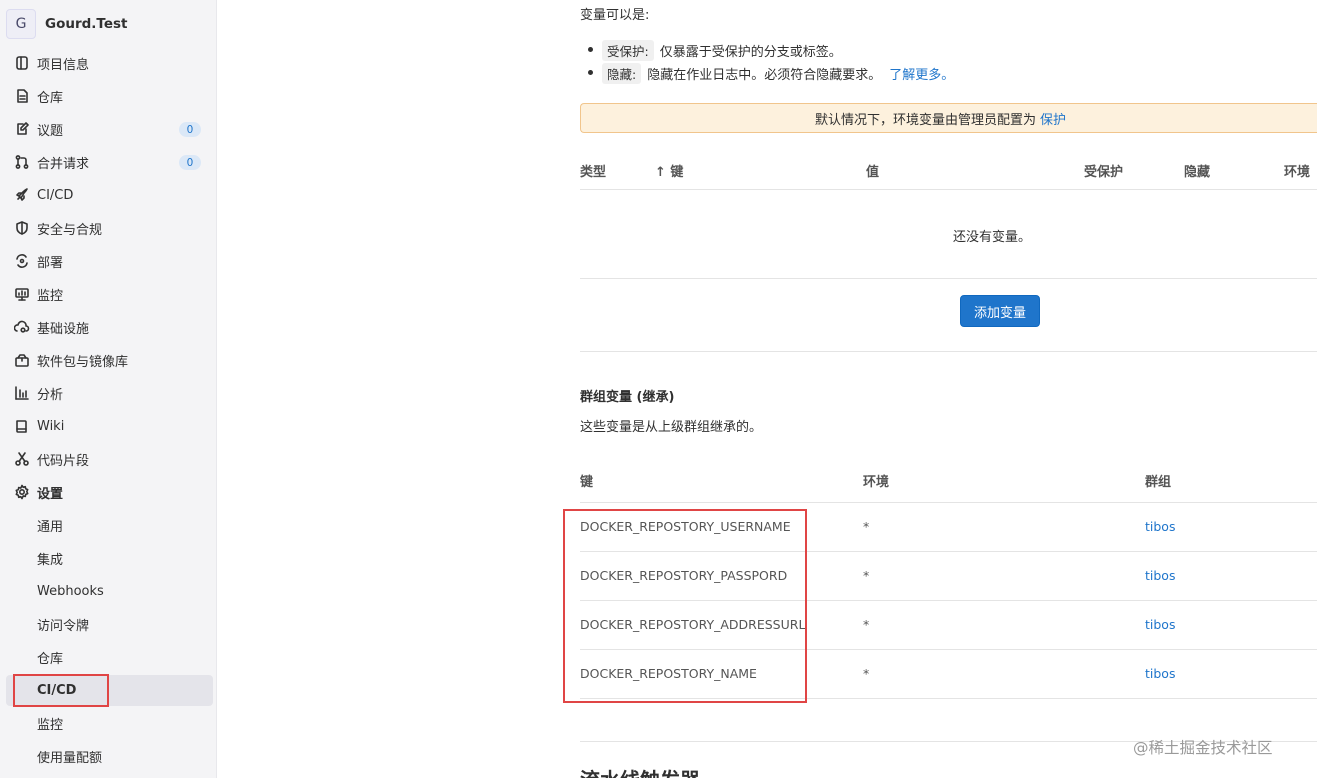 Image resolution: width=1317 pixels, height=778 pixels. Describe the element at coordinates (921, 73) in the screenshot. I see `learn-more-link: 了解更多。` at that location.